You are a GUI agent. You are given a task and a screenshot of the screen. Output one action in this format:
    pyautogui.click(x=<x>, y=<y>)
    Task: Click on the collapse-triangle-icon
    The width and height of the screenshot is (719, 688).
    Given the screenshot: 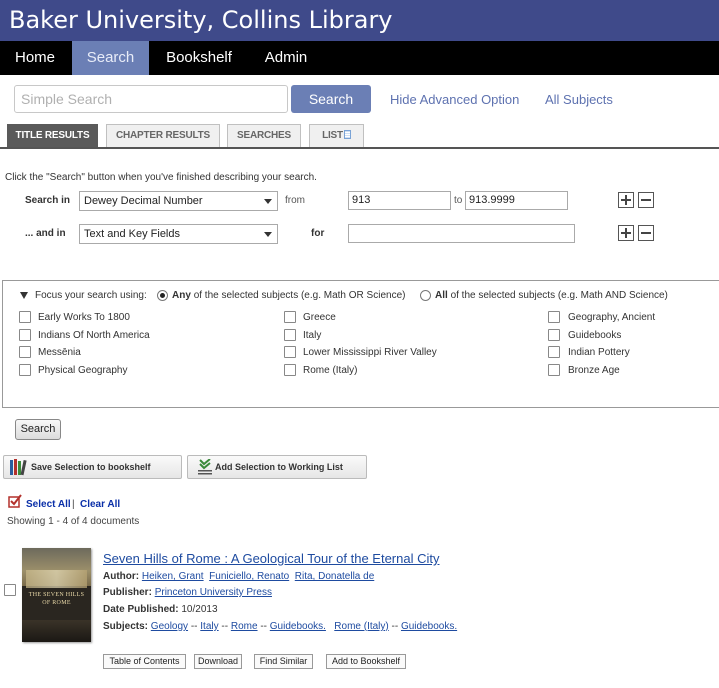 What is the action you would take?
    pyautogui.click(x=24, y=295)
    